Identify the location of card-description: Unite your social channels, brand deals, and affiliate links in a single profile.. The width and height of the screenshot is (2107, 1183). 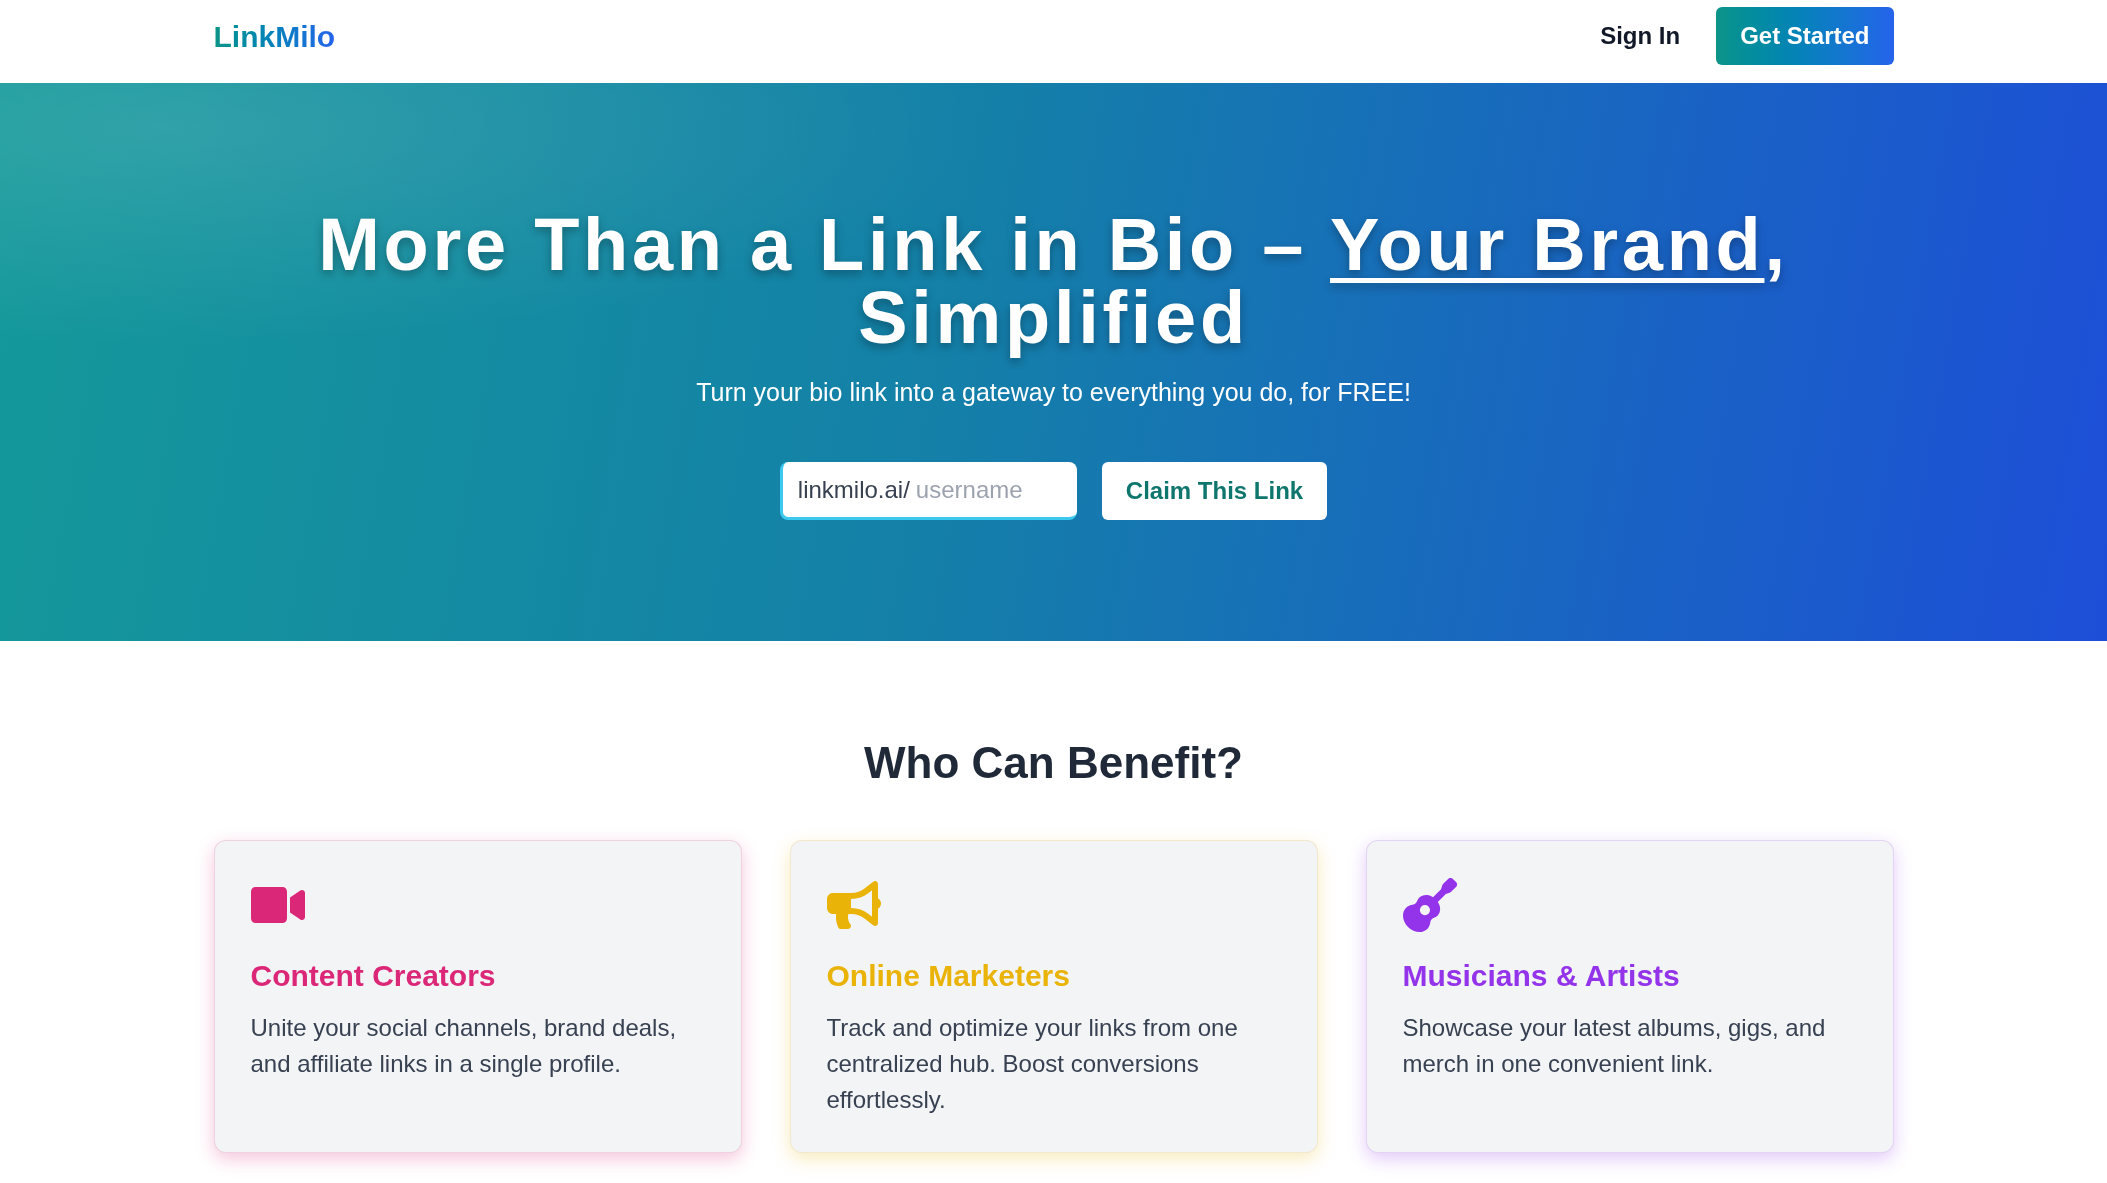
(464, 1046).